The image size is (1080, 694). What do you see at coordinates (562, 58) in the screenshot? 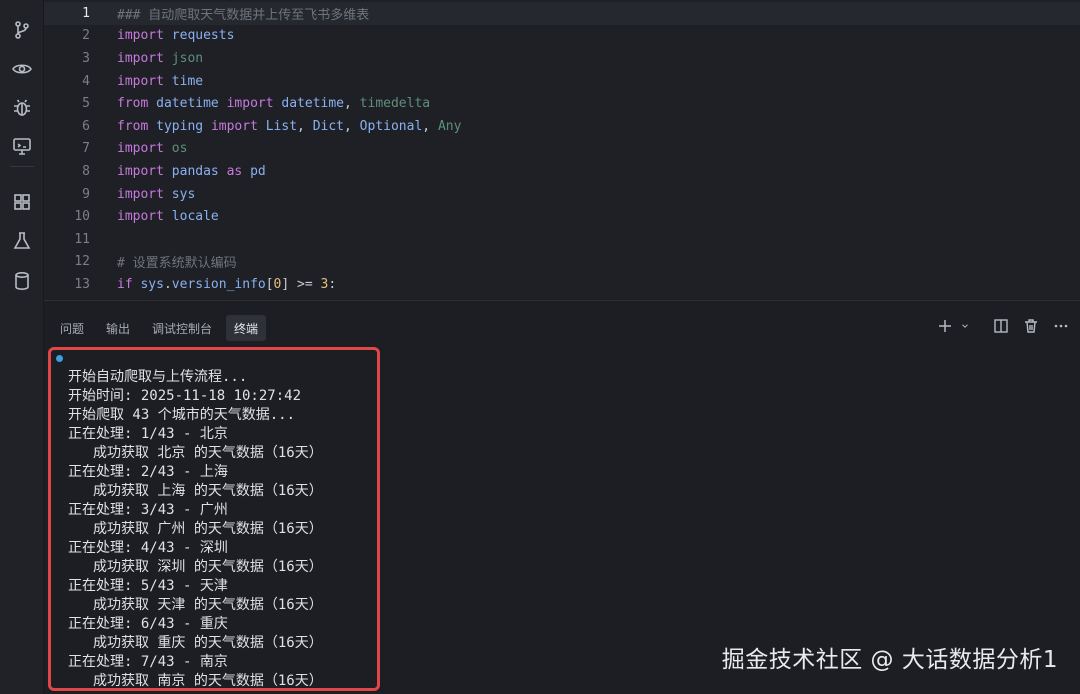
I see `code-line: 3 import json` at bounding box center [562, 58].